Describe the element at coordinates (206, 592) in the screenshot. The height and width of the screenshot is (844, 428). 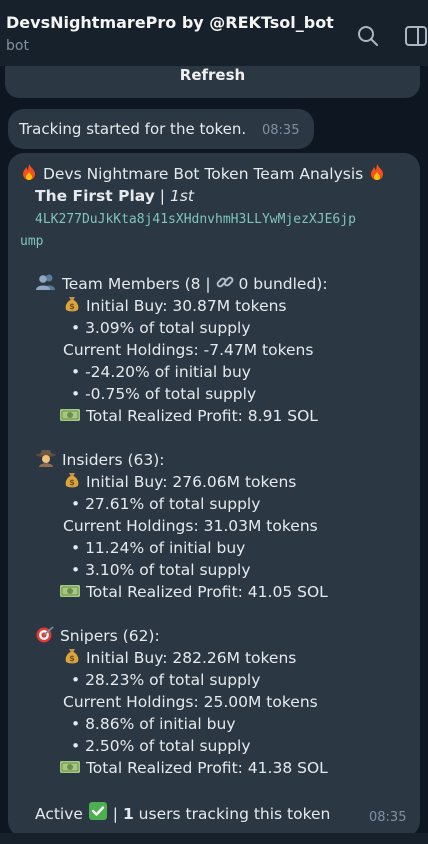
I see `insiders-profit: Total Realized Profit: 41.05 SOL` at that location.